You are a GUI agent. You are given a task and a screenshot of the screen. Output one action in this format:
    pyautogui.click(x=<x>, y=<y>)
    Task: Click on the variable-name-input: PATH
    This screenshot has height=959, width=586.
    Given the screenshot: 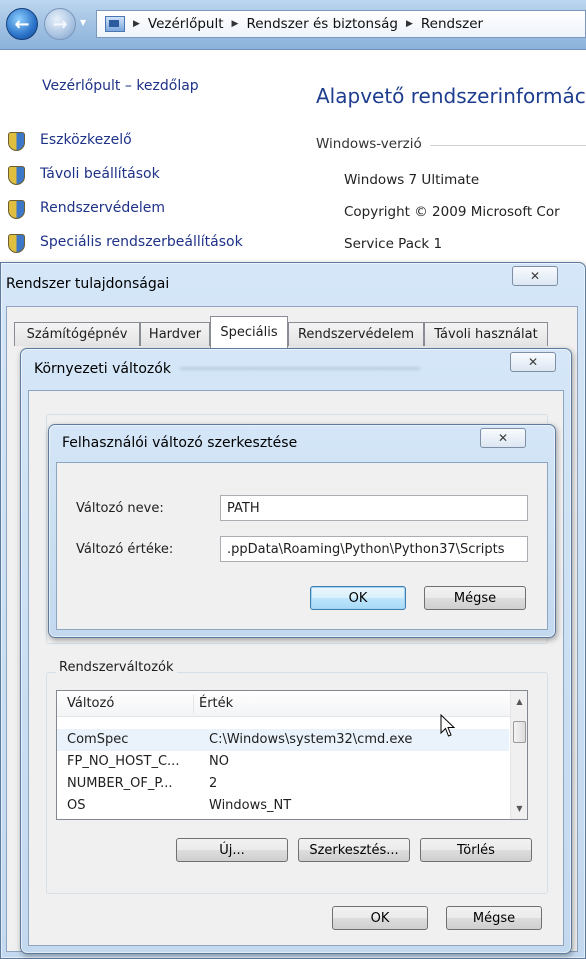 What is the action you would take?
    pyautogui.click(x=374, y=508)
    